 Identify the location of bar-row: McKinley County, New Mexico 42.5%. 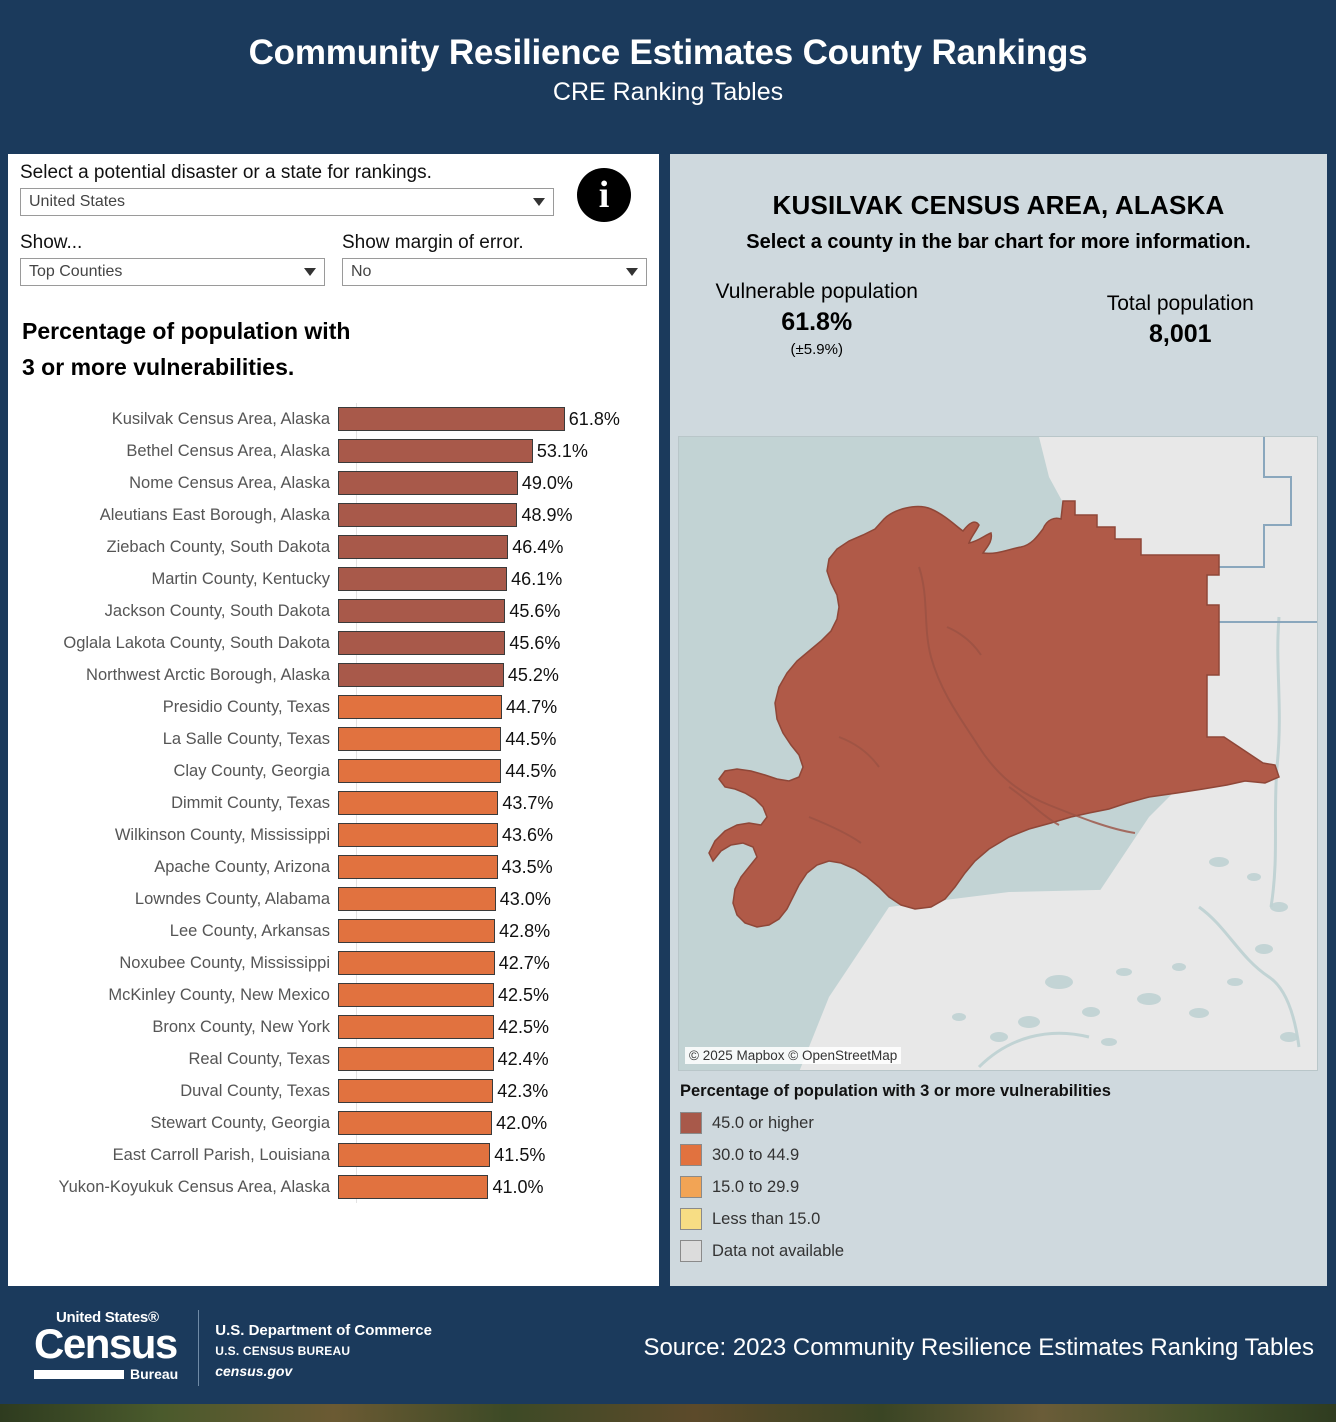
(333, 995).